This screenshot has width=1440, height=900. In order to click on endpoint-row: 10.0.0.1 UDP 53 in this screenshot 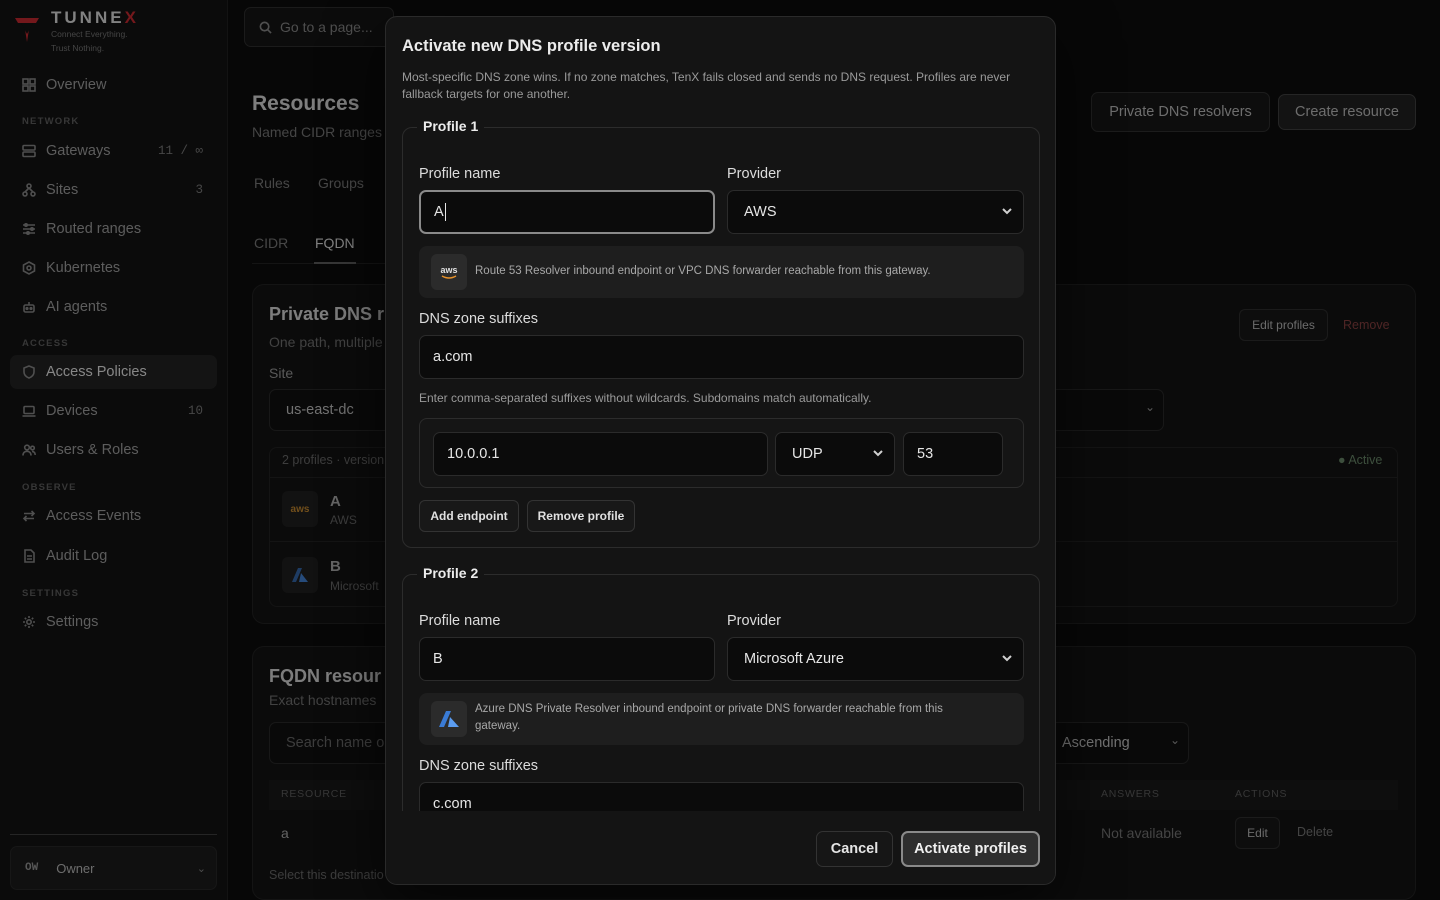, I will do `click(721, 453)`.